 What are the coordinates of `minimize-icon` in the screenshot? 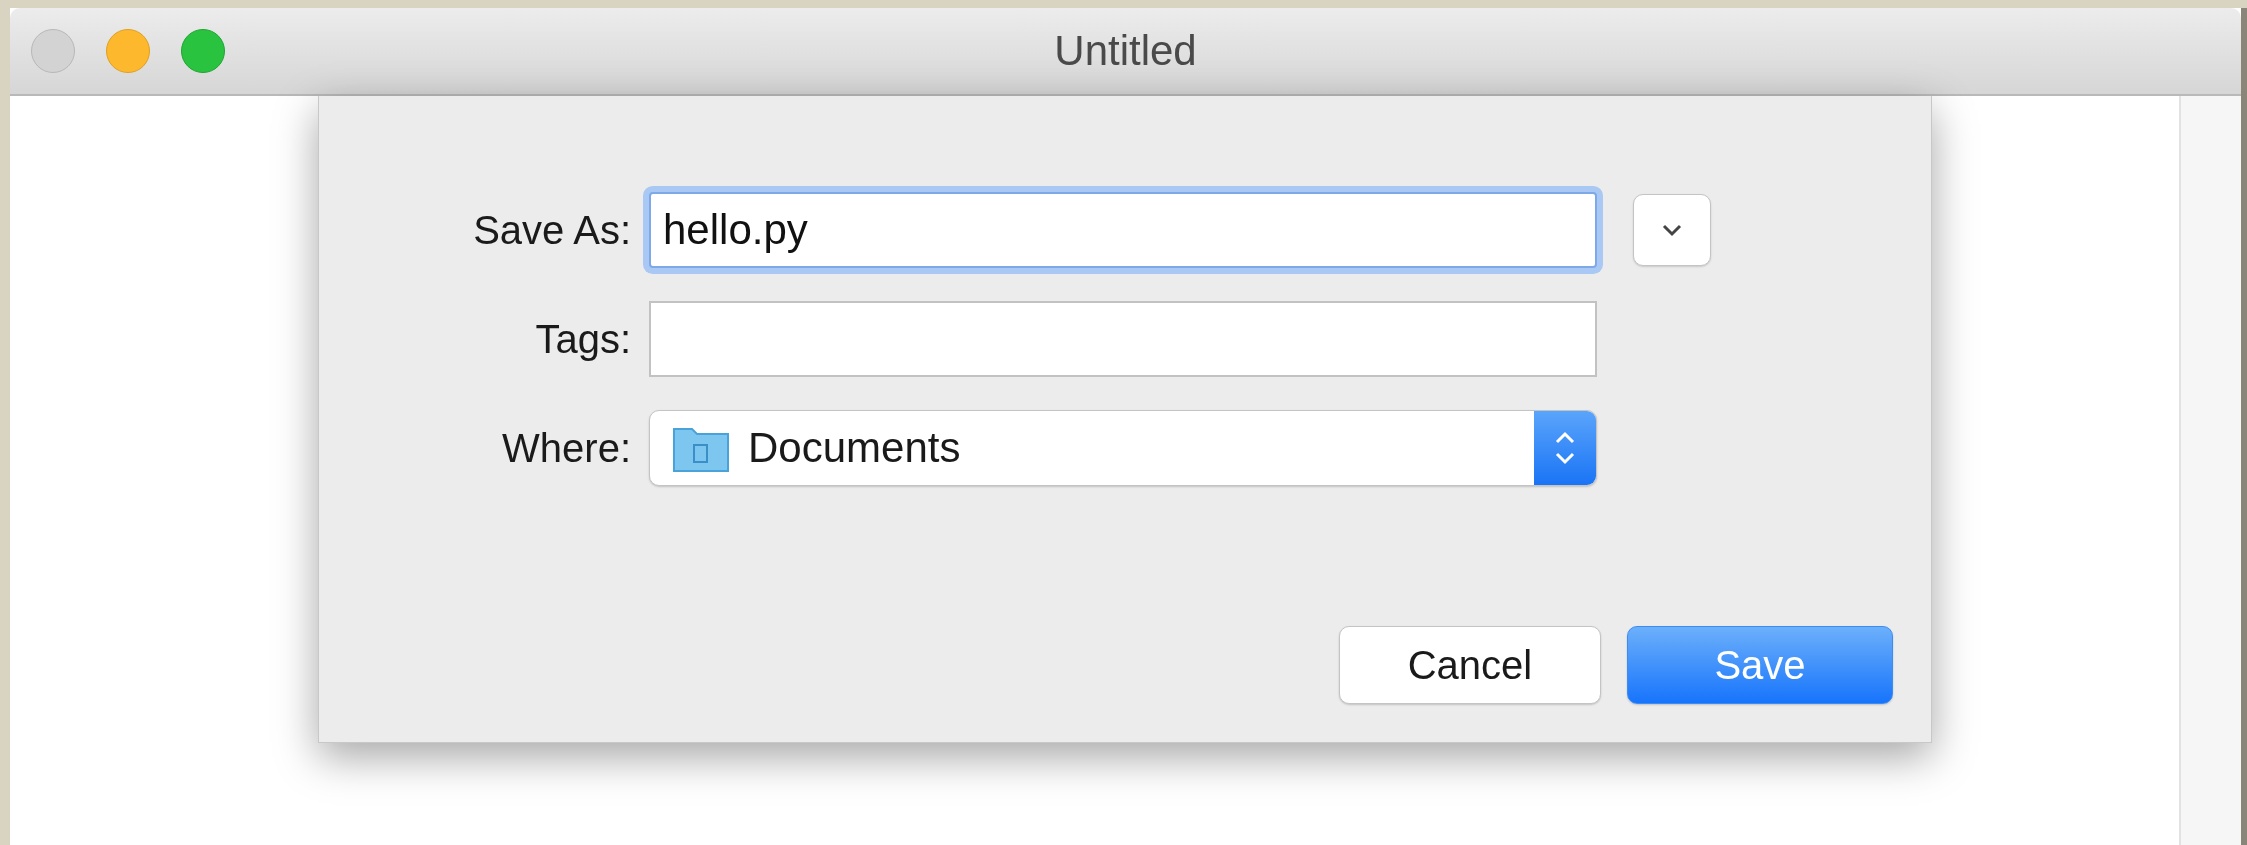 It's located at (128, 51).